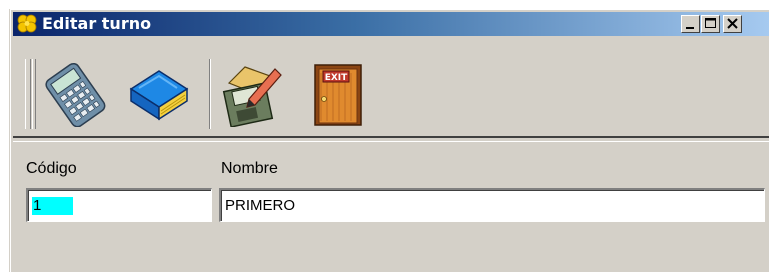 Image resolution: width=769 pixels, height=272 pixels. I want to click on toolbar-divider, so click(391, 139).